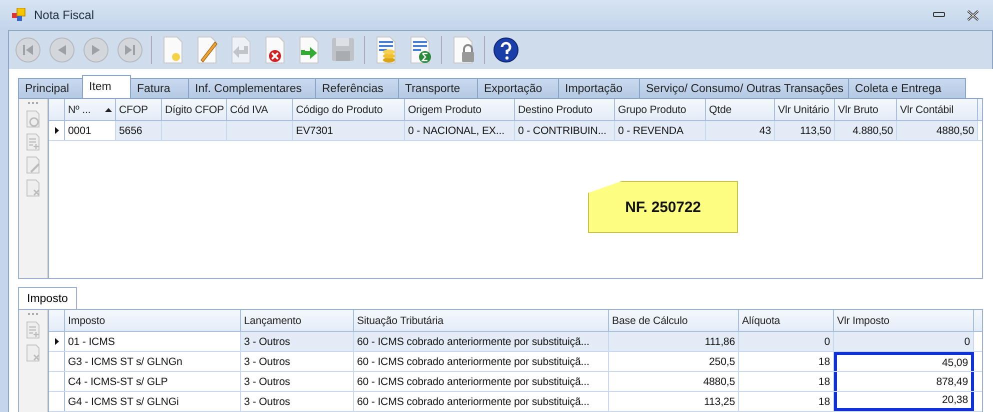 The height and width of the screenshot is (412, 993). What do you see at coordinates (937, 109) in the screenshot?
I see `column-header: Vlr Contábil` at bounding box center [937, 109].